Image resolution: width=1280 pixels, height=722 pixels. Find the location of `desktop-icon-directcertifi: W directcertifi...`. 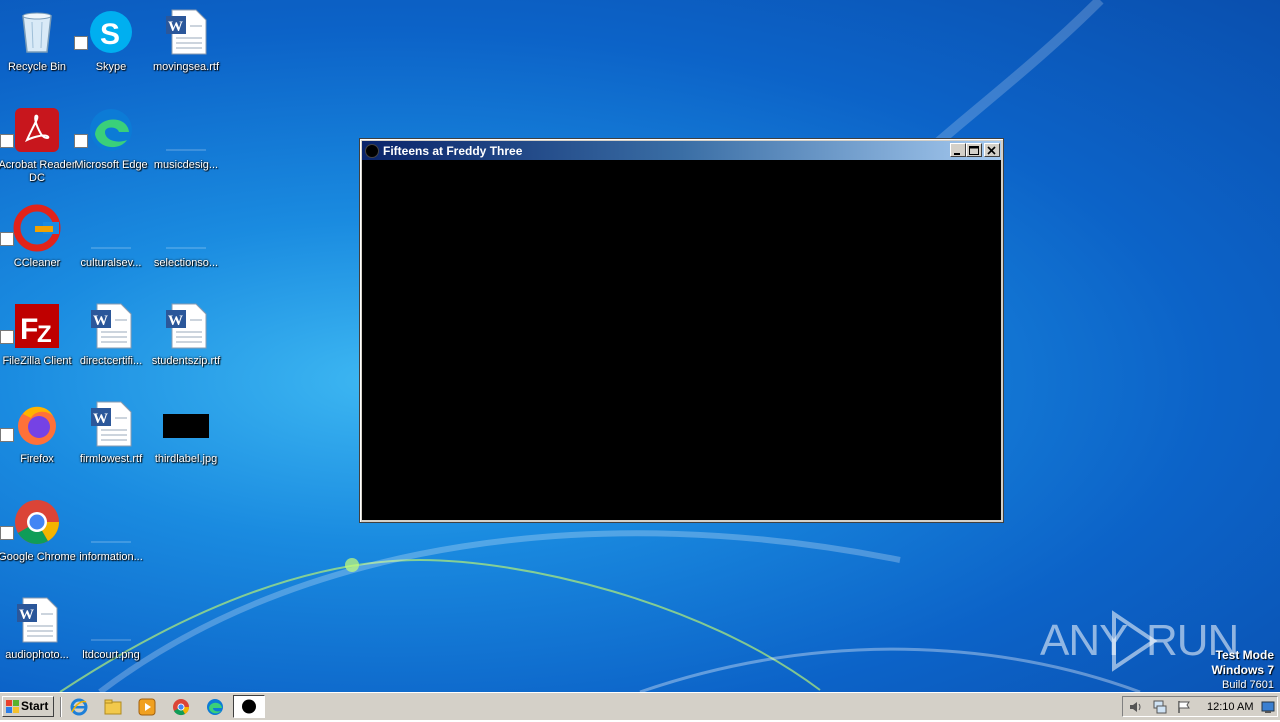

desktop-icon-directcertifi: W directcertifi... is located at coordinates (111, 344).